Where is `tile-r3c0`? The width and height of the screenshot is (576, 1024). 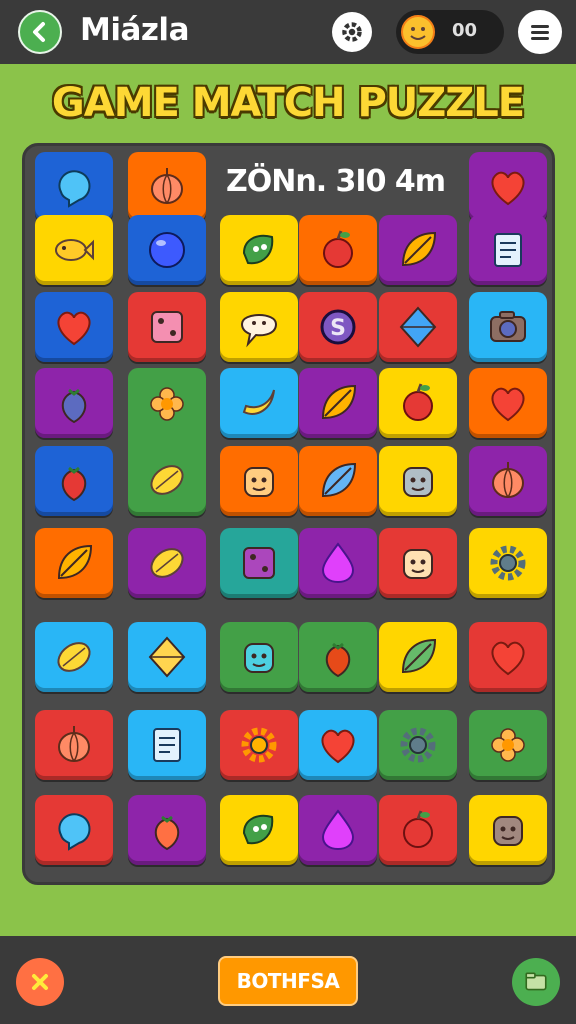
tile-r3c0 is located at coordinates (74, 403).